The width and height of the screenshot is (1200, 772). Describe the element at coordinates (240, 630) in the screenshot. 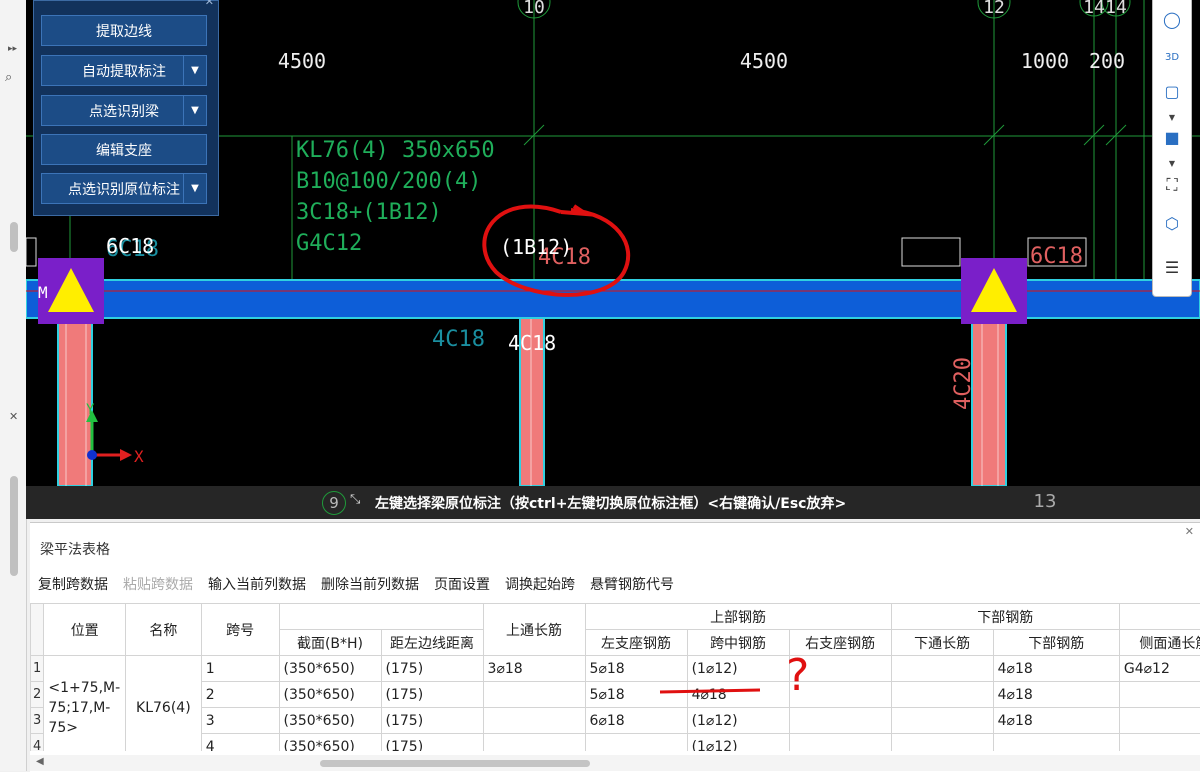

I see `col-header-span: 跨号` at that location.